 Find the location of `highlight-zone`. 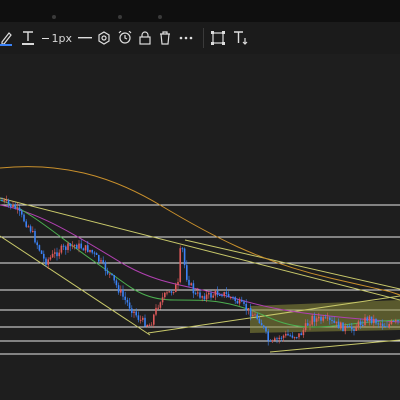

highlight-zone is located at coordinates (325, 316).